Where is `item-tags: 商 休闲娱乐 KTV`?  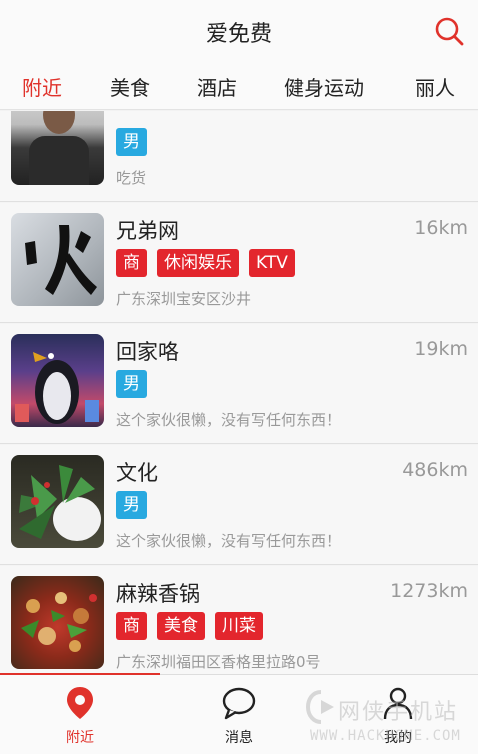
item-tags: 商 休闲娱乐 KTV is located at coordinates (205, 263).